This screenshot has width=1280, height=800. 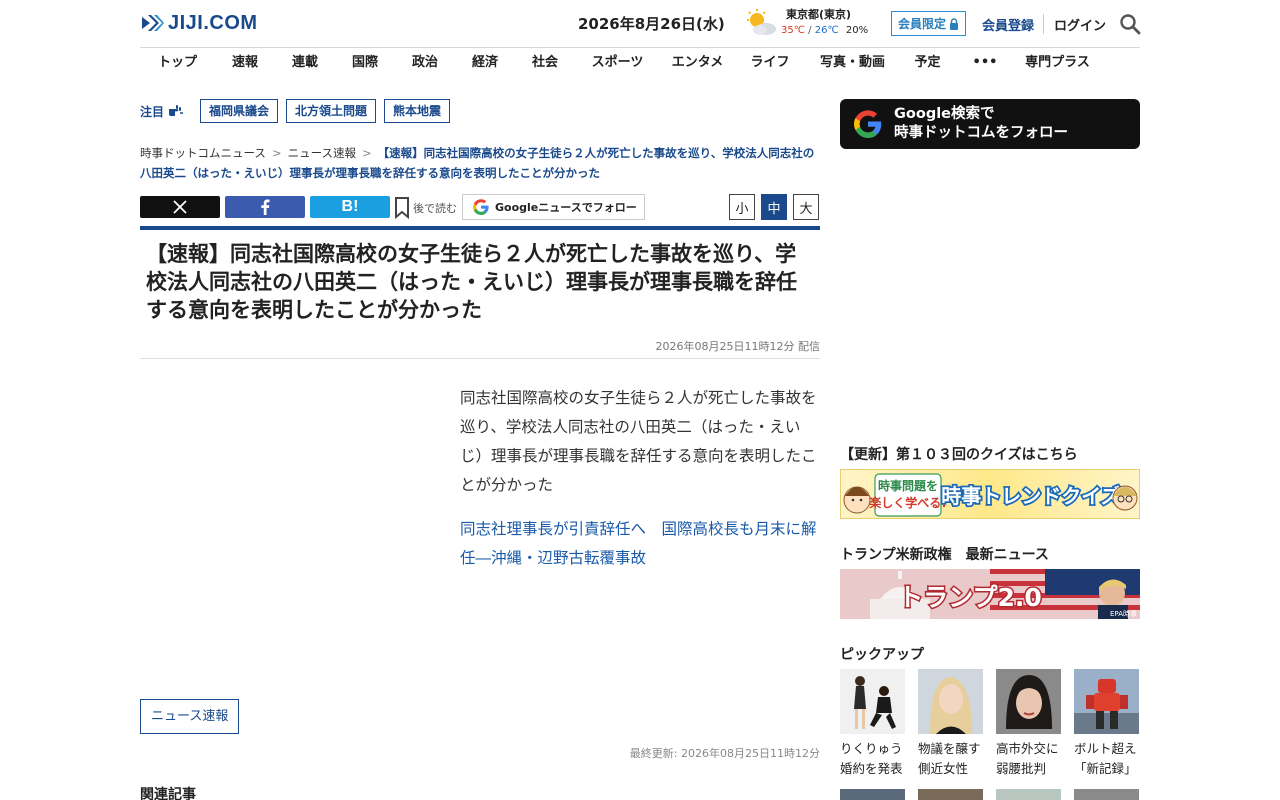 I want to click on temp-high: 35℃, so click(x=793, y=30).